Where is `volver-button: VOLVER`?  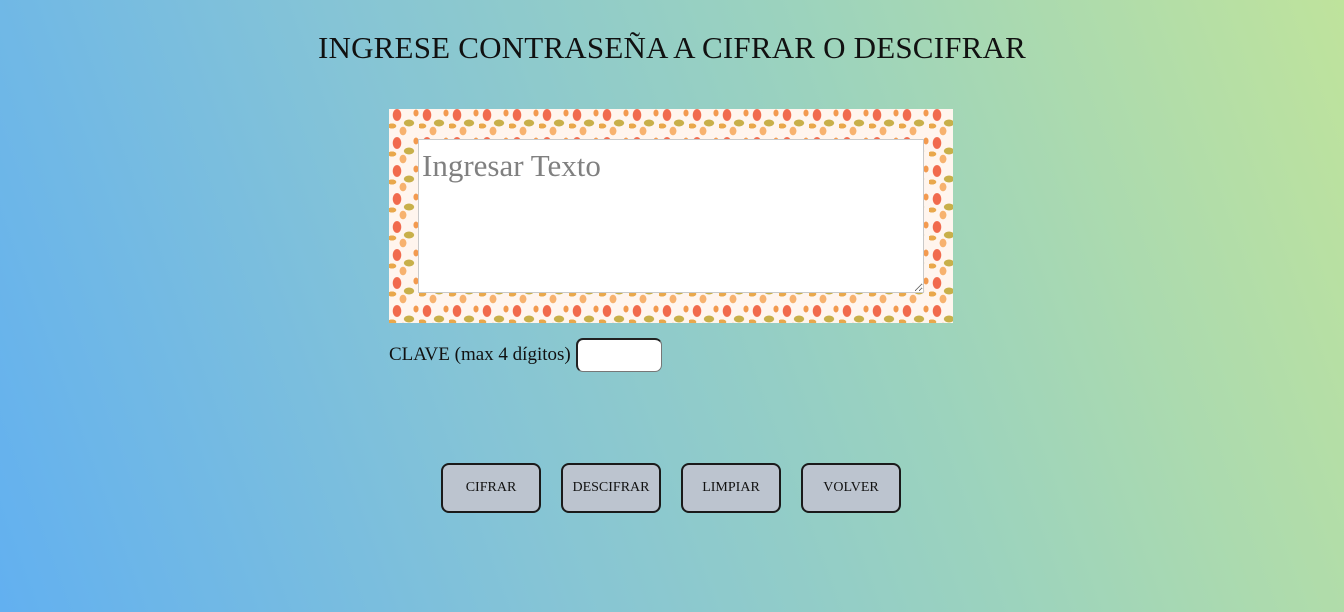 volver-button: VOLVER is located at coordinates (851, 488).